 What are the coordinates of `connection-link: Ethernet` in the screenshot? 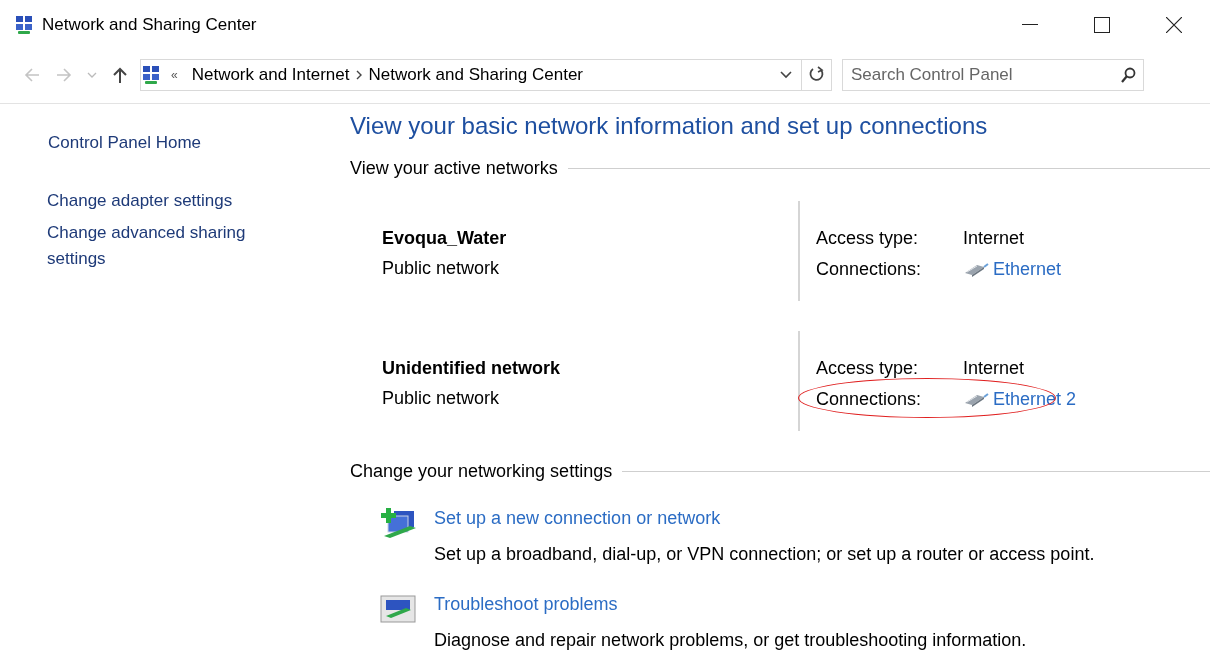 It's located at (1027, 269).